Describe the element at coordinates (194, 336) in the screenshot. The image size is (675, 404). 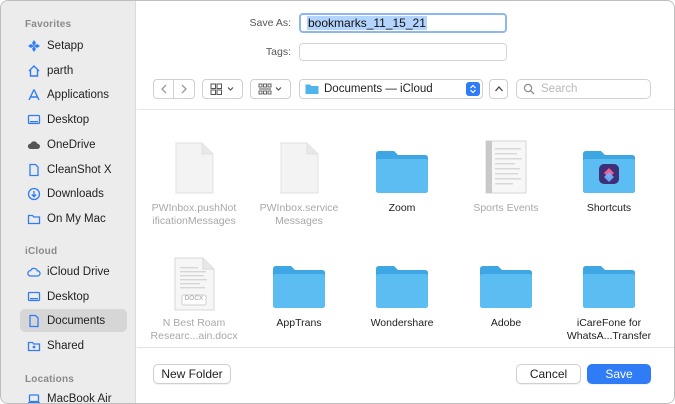
I see `file-name-line2: Researc...ain.docx` at that location.